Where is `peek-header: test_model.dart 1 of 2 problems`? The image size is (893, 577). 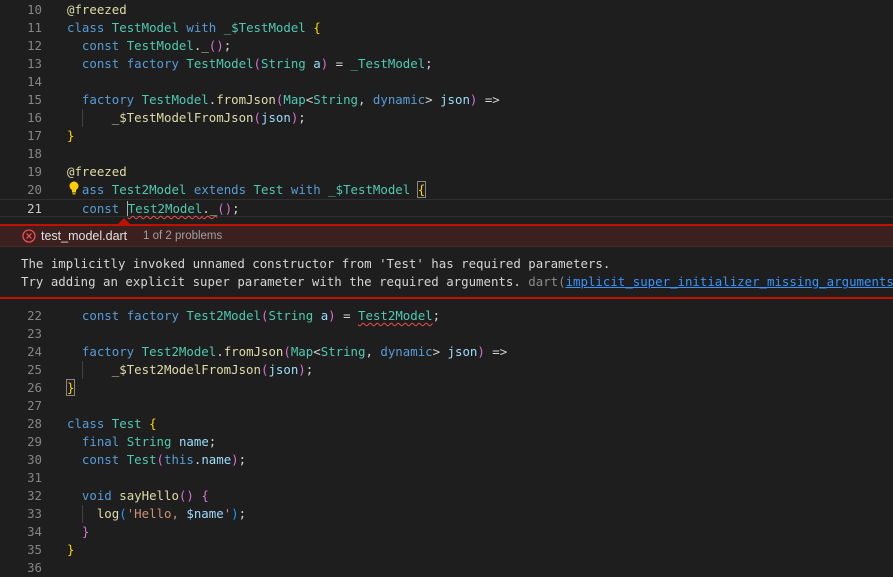
peek-header: test_model.dart 1 of 2 problems is located at coordinates (446, 236).